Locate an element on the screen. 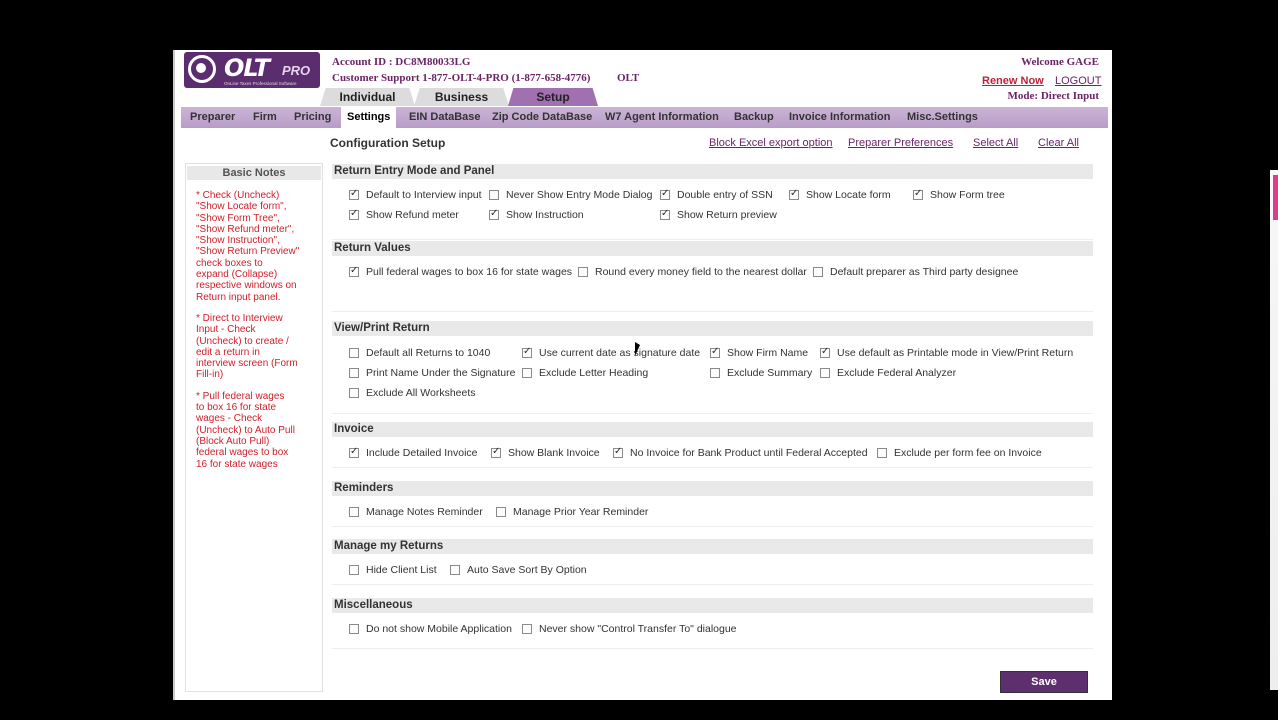  option-double-entry-ssn: Double entry of SSN is located at coordinates (716, 194).